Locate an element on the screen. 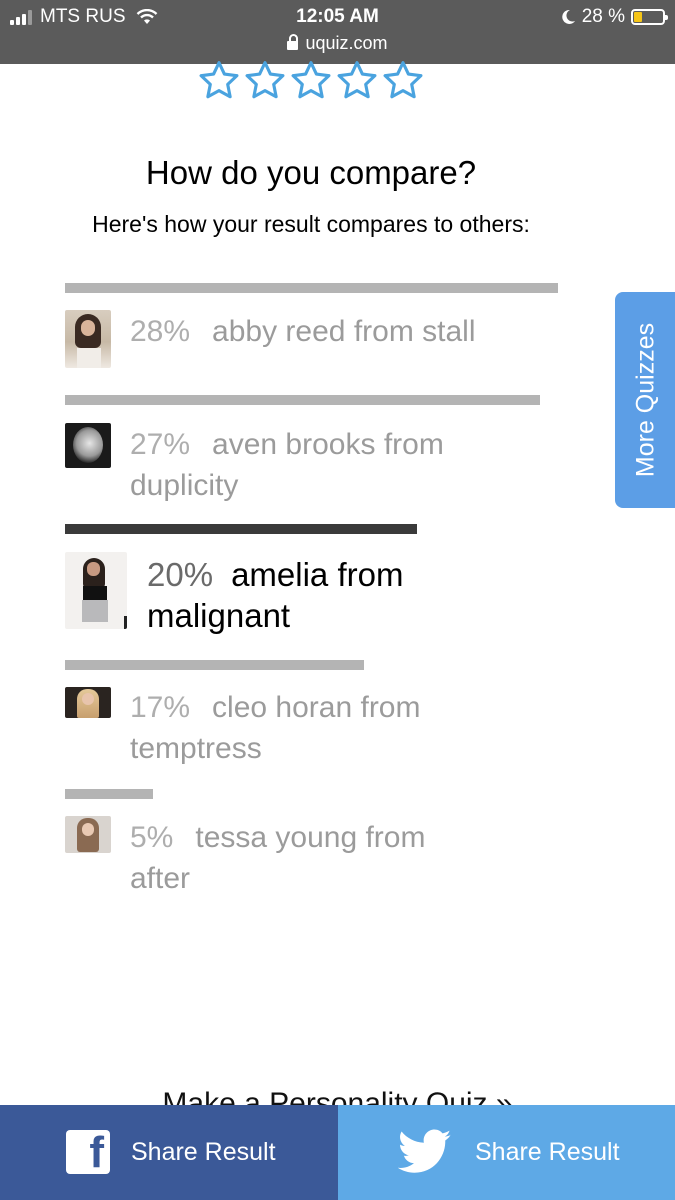 This screenshot has width=675, height=1200. status-bar: MTS RUS 12:05 AM 28 % uquiz.com is located at coordinates (337, 32).